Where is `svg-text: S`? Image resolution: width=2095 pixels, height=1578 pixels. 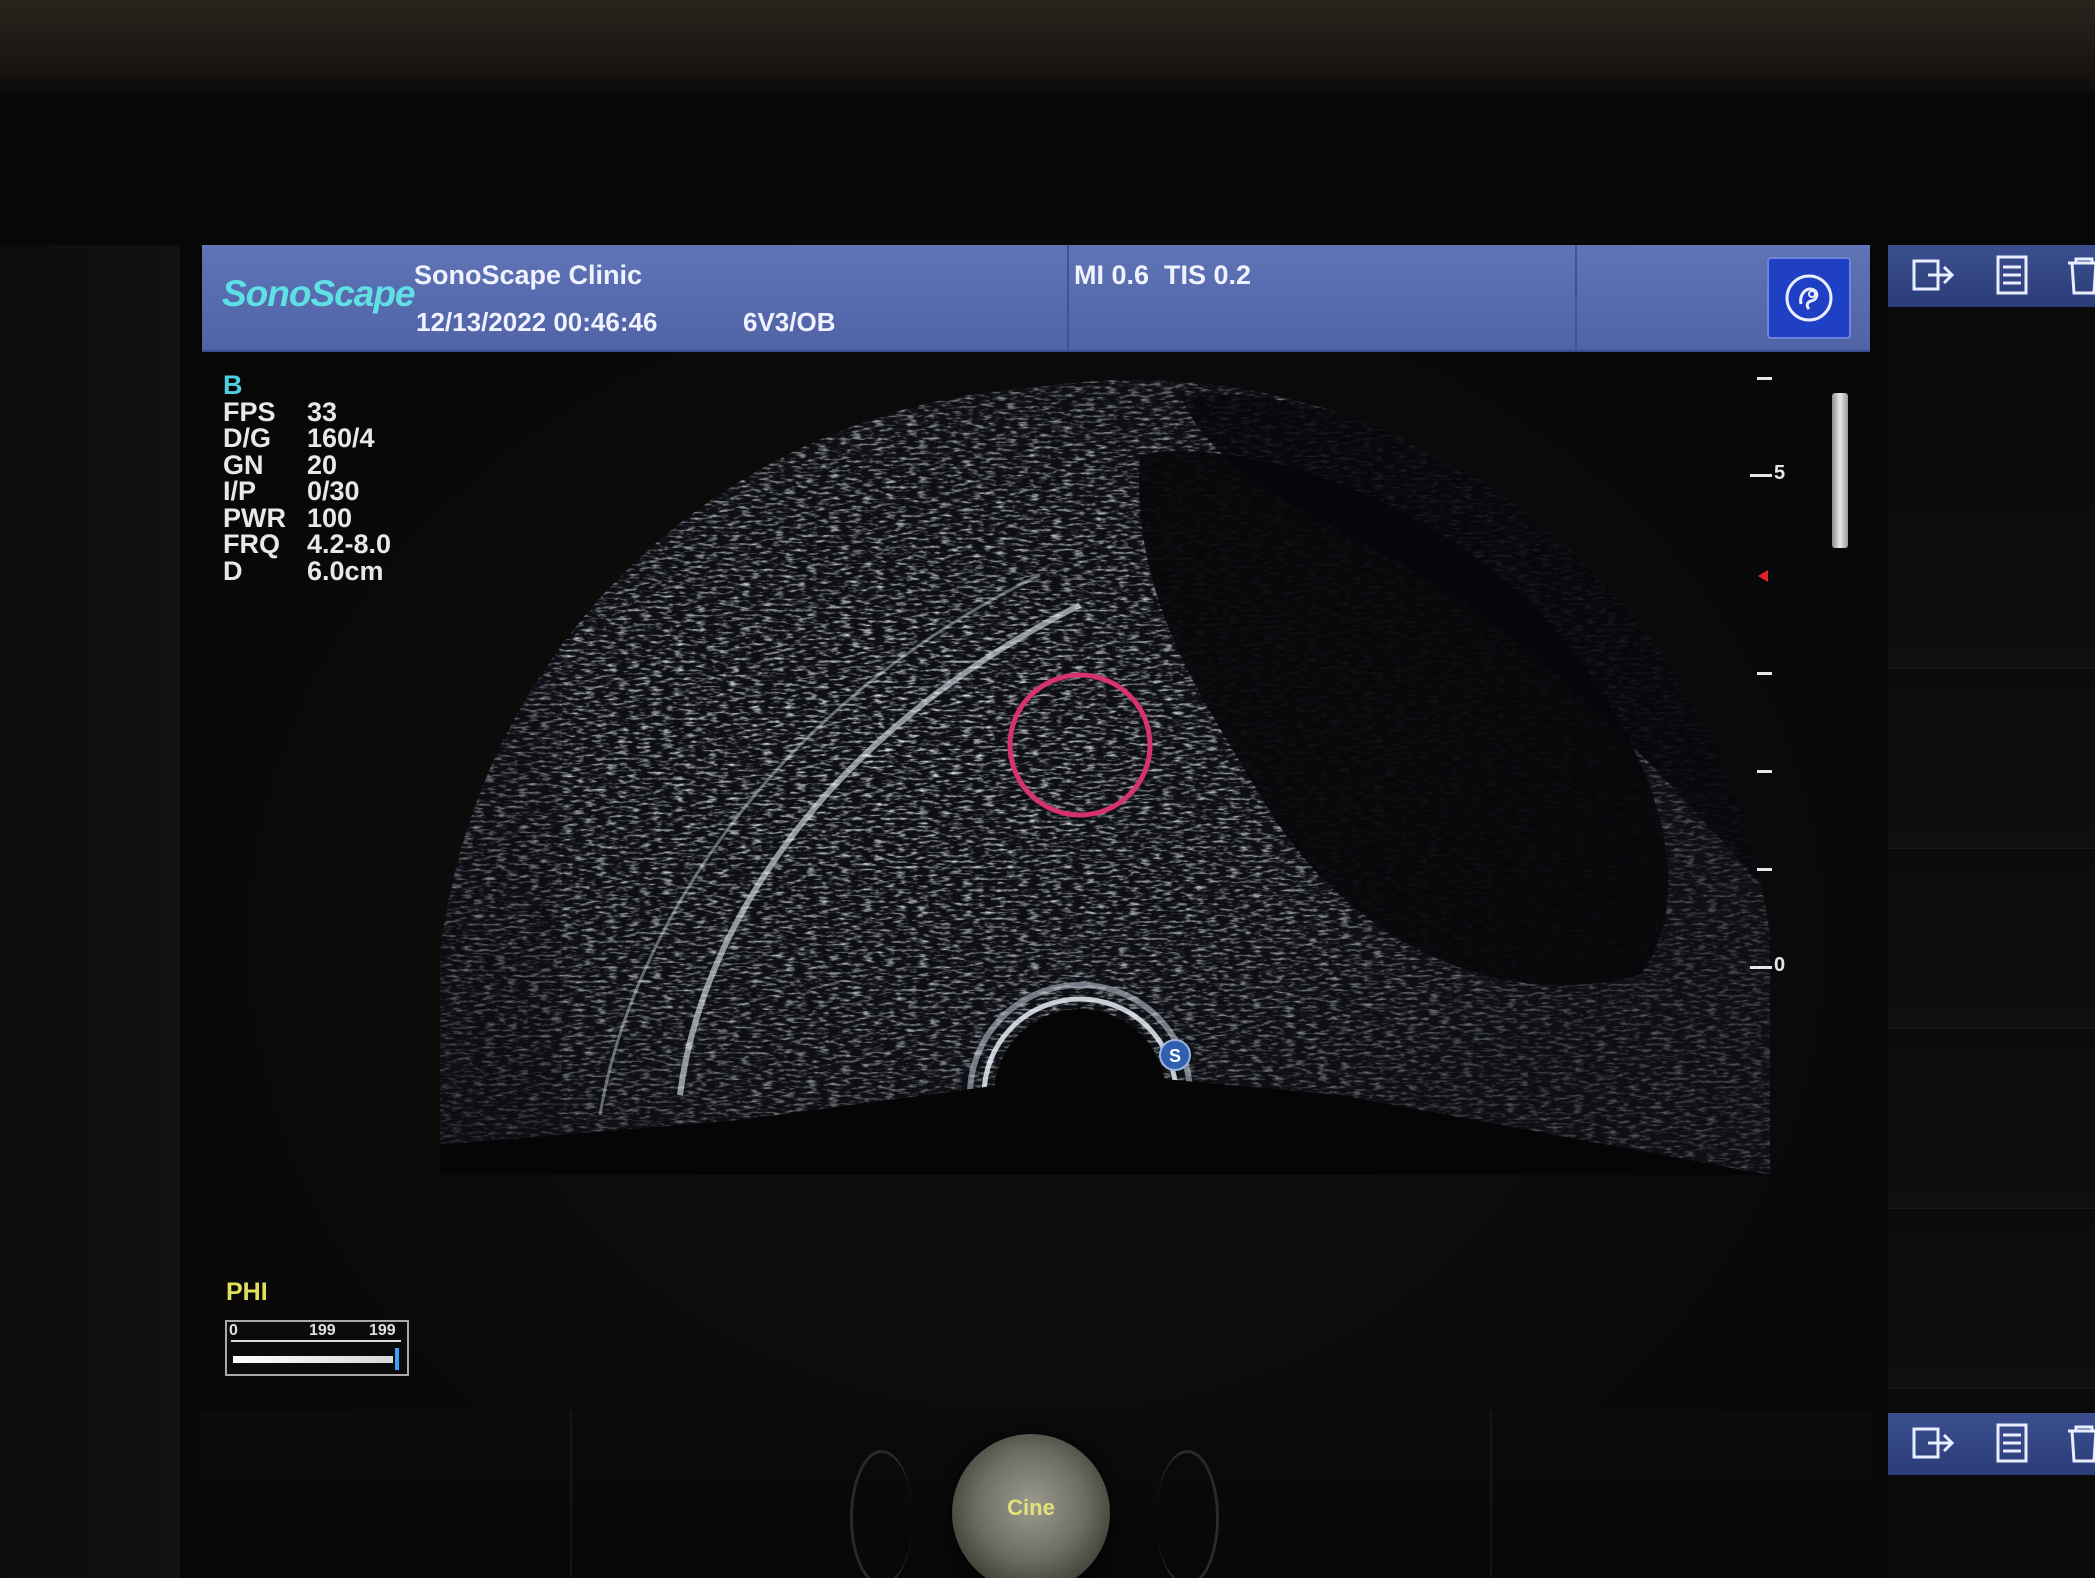 svg-text: S is located at coordinates (1175, 1056).